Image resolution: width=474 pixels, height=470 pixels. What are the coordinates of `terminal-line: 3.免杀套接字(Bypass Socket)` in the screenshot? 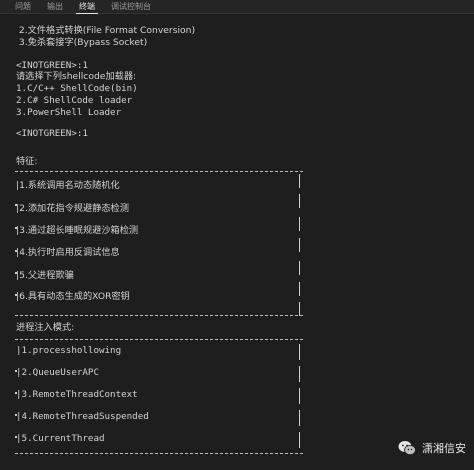 It's located at (82, 42).